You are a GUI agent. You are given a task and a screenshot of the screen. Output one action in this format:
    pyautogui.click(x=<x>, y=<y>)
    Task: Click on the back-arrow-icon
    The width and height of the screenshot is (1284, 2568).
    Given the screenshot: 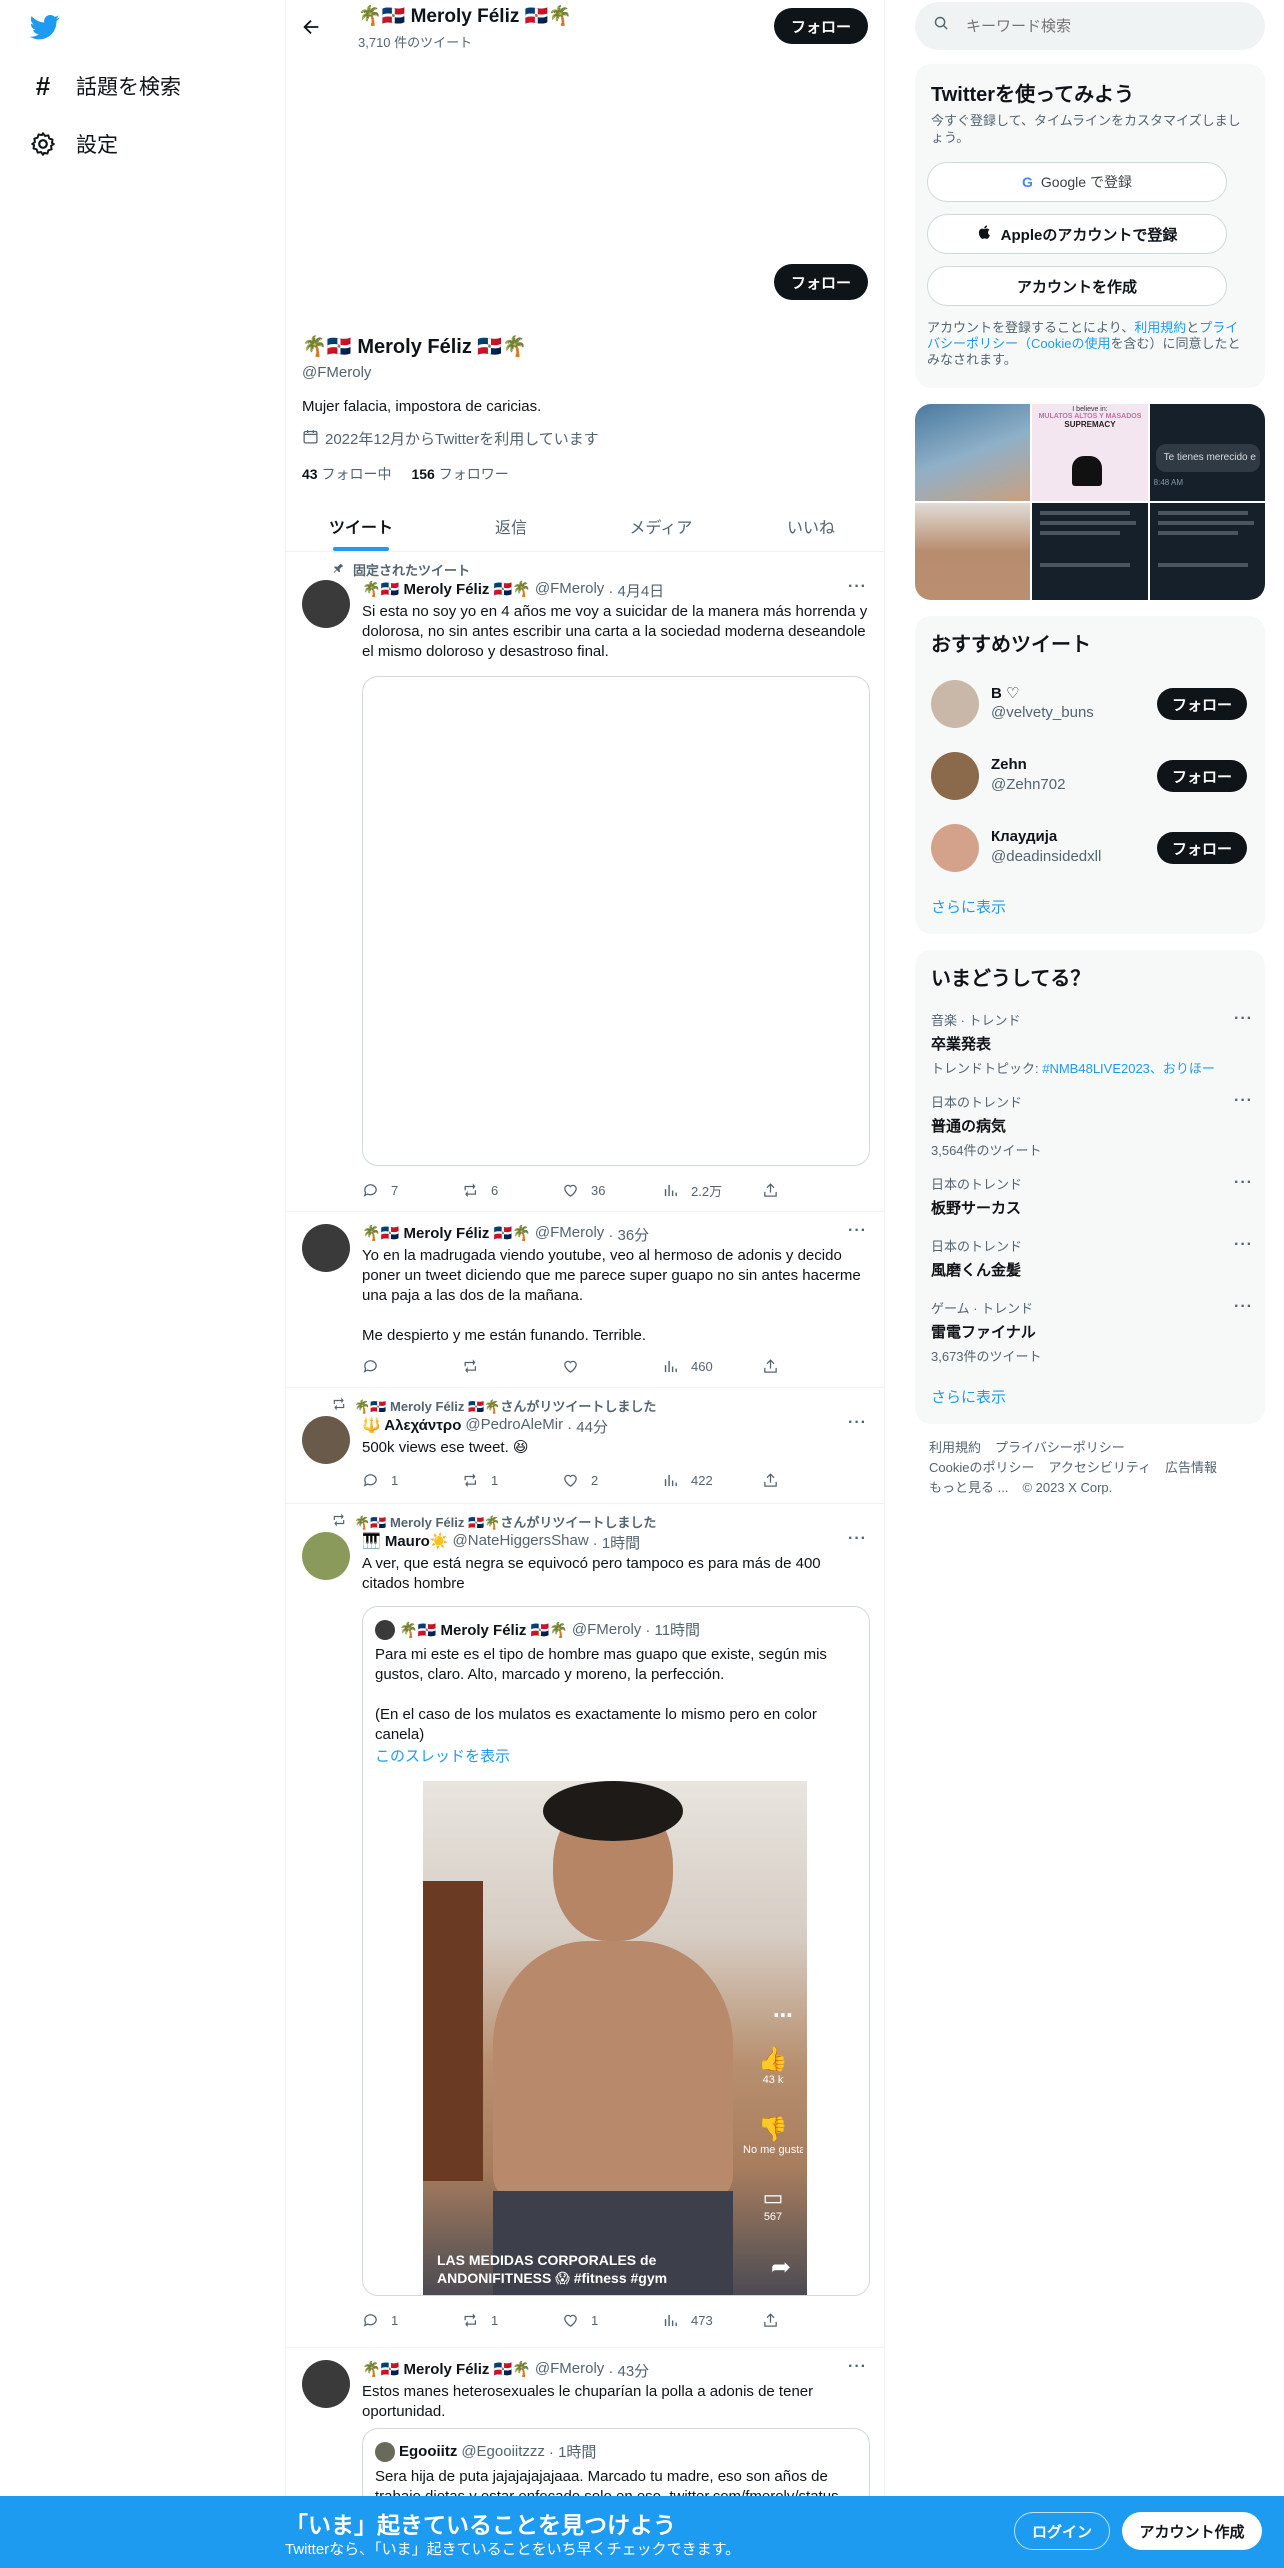 What is the action you would take?
    pyautogui.click(x=311, y=30)
    